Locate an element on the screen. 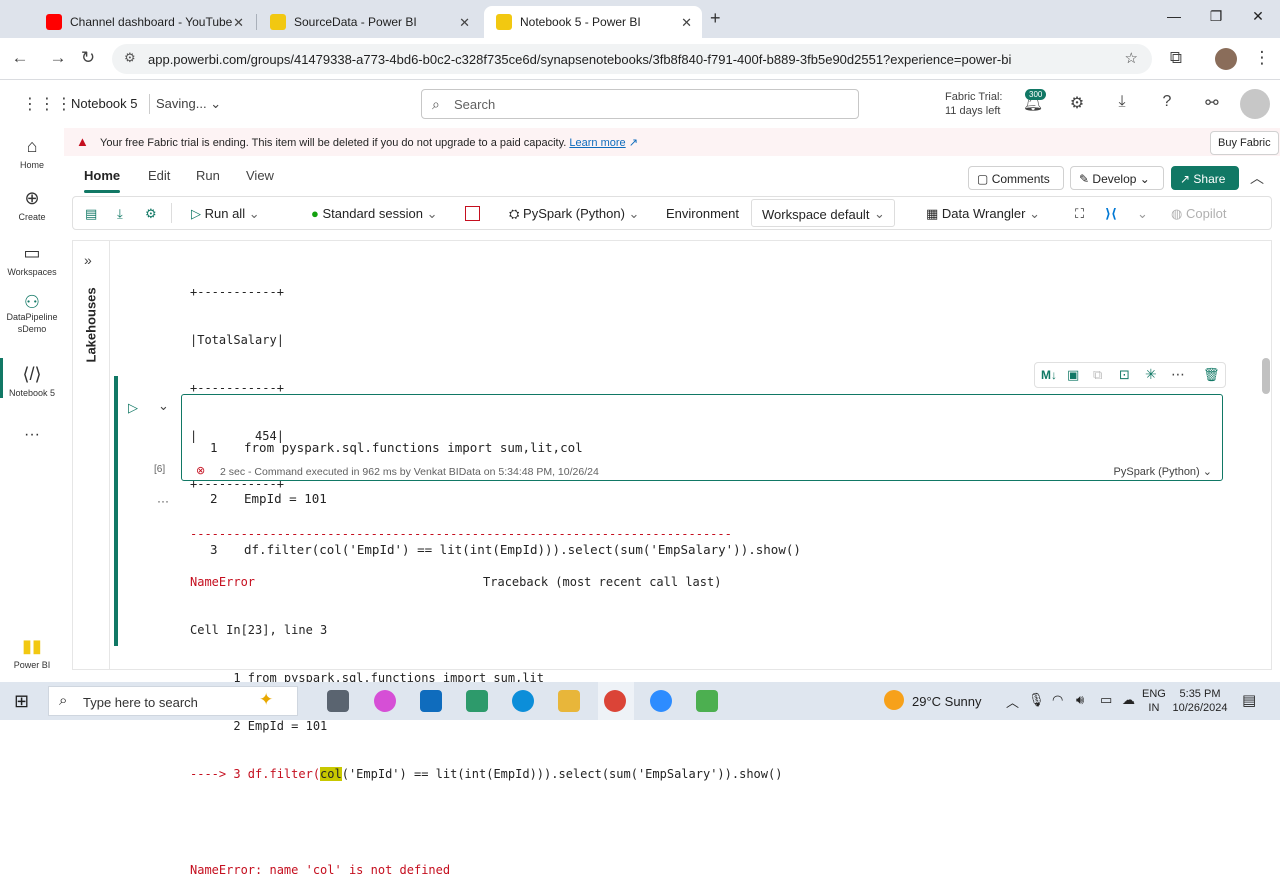 This screenshot has height=894, width=1280. user-avatar is located at coordinates (1255, 104).